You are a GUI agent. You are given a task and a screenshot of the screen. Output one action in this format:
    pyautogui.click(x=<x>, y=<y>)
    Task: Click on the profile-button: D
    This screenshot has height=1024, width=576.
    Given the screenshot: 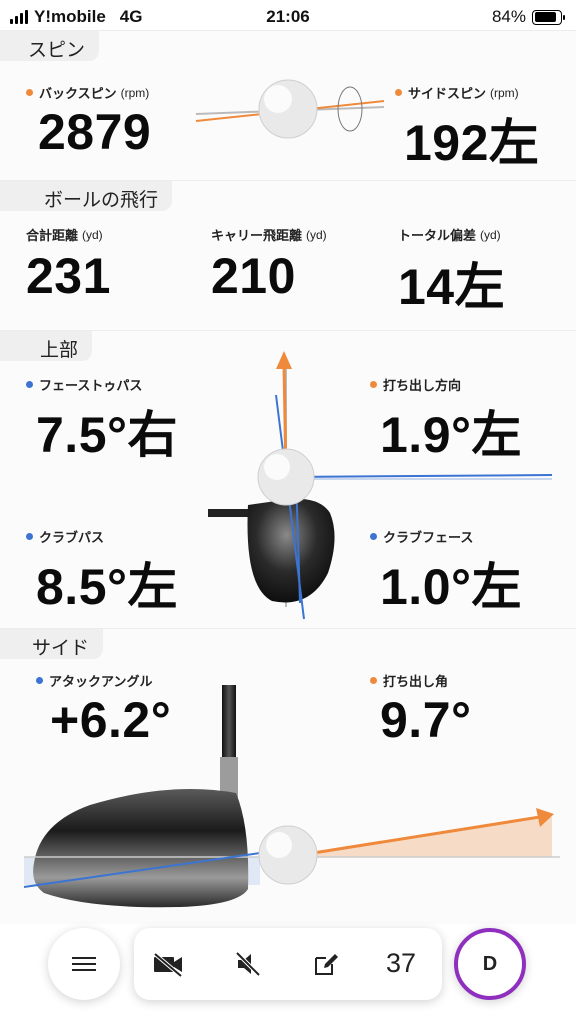 What is the action you would take?
    pyautogui.click(x=490, y=964)
    